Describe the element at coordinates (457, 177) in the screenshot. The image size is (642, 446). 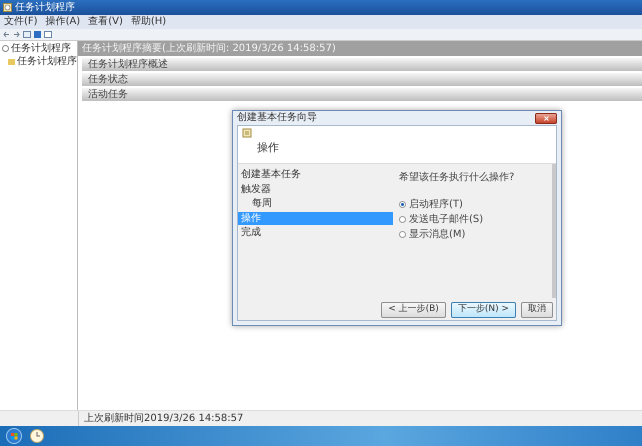
I see `question-text: 希望该任务执行什么操作?` at that location.